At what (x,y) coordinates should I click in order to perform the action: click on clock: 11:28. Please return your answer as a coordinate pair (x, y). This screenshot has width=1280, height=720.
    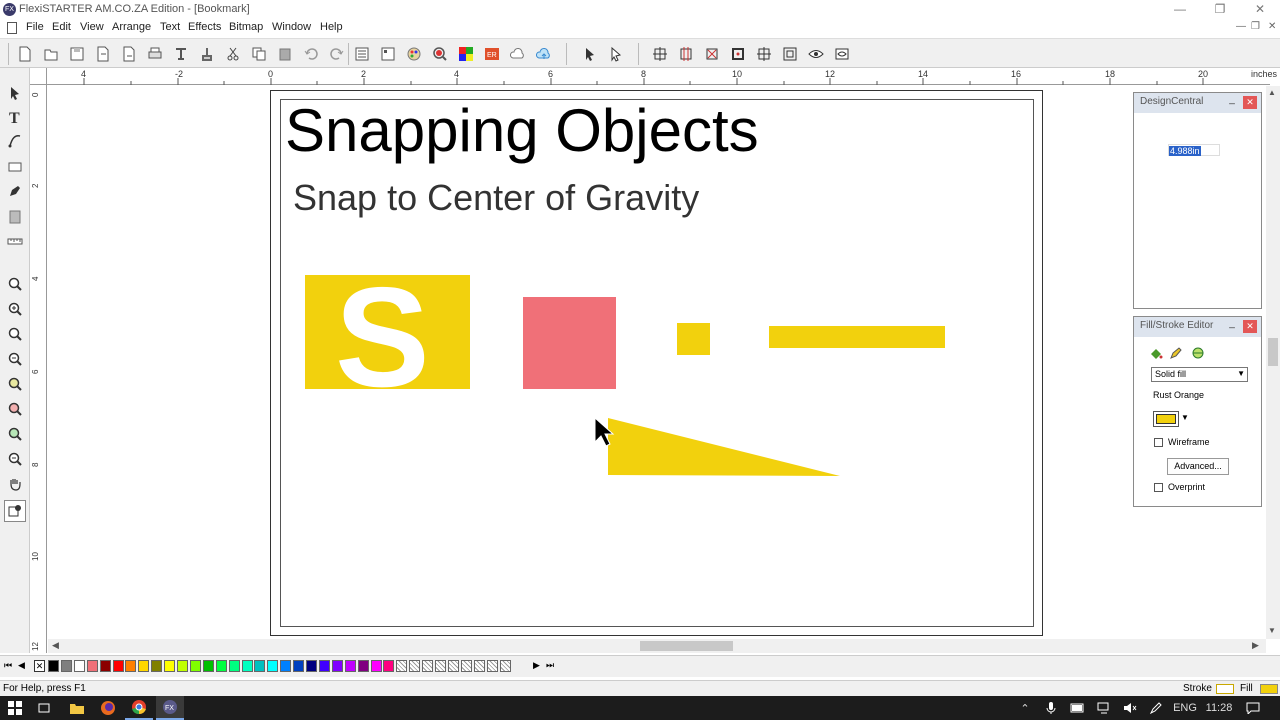
    Looking at the image, I should click on (1219, 708).